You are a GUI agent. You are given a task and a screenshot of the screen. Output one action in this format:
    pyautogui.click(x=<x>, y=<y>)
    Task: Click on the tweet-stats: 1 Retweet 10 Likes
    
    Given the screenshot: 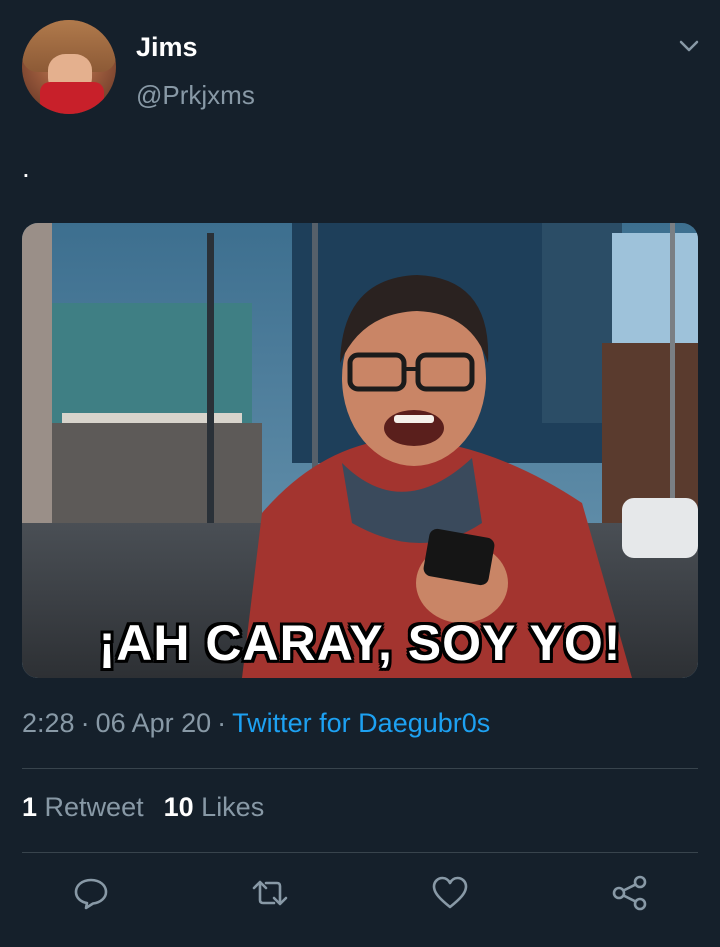 What is the action you would take?
    pyautogui.click(x=143, y=807)
    